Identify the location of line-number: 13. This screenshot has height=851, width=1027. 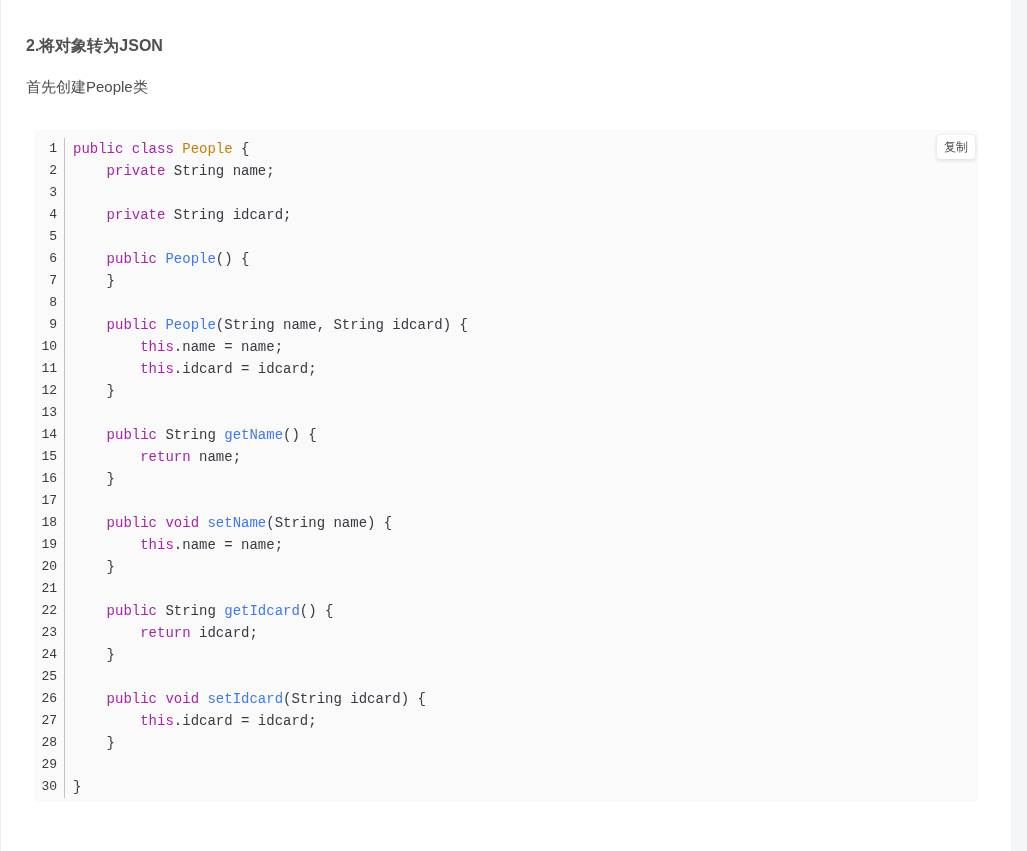
(49, 413).